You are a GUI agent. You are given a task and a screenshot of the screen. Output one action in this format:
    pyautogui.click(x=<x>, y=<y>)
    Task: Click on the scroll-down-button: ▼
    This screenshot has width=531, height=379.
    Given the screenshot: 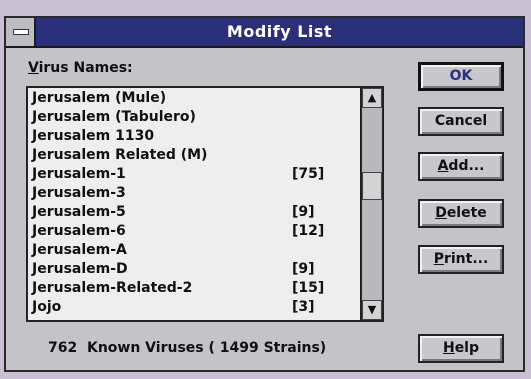 What is the action you would take?
    pyautogui.click(x=372, y=310)
    